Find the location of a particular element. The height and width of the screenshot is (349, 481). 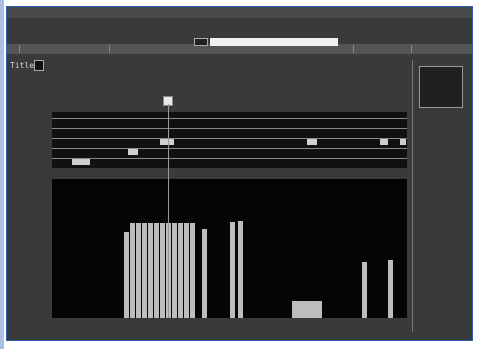

title-row: Title is located at coordinates (27, 65).